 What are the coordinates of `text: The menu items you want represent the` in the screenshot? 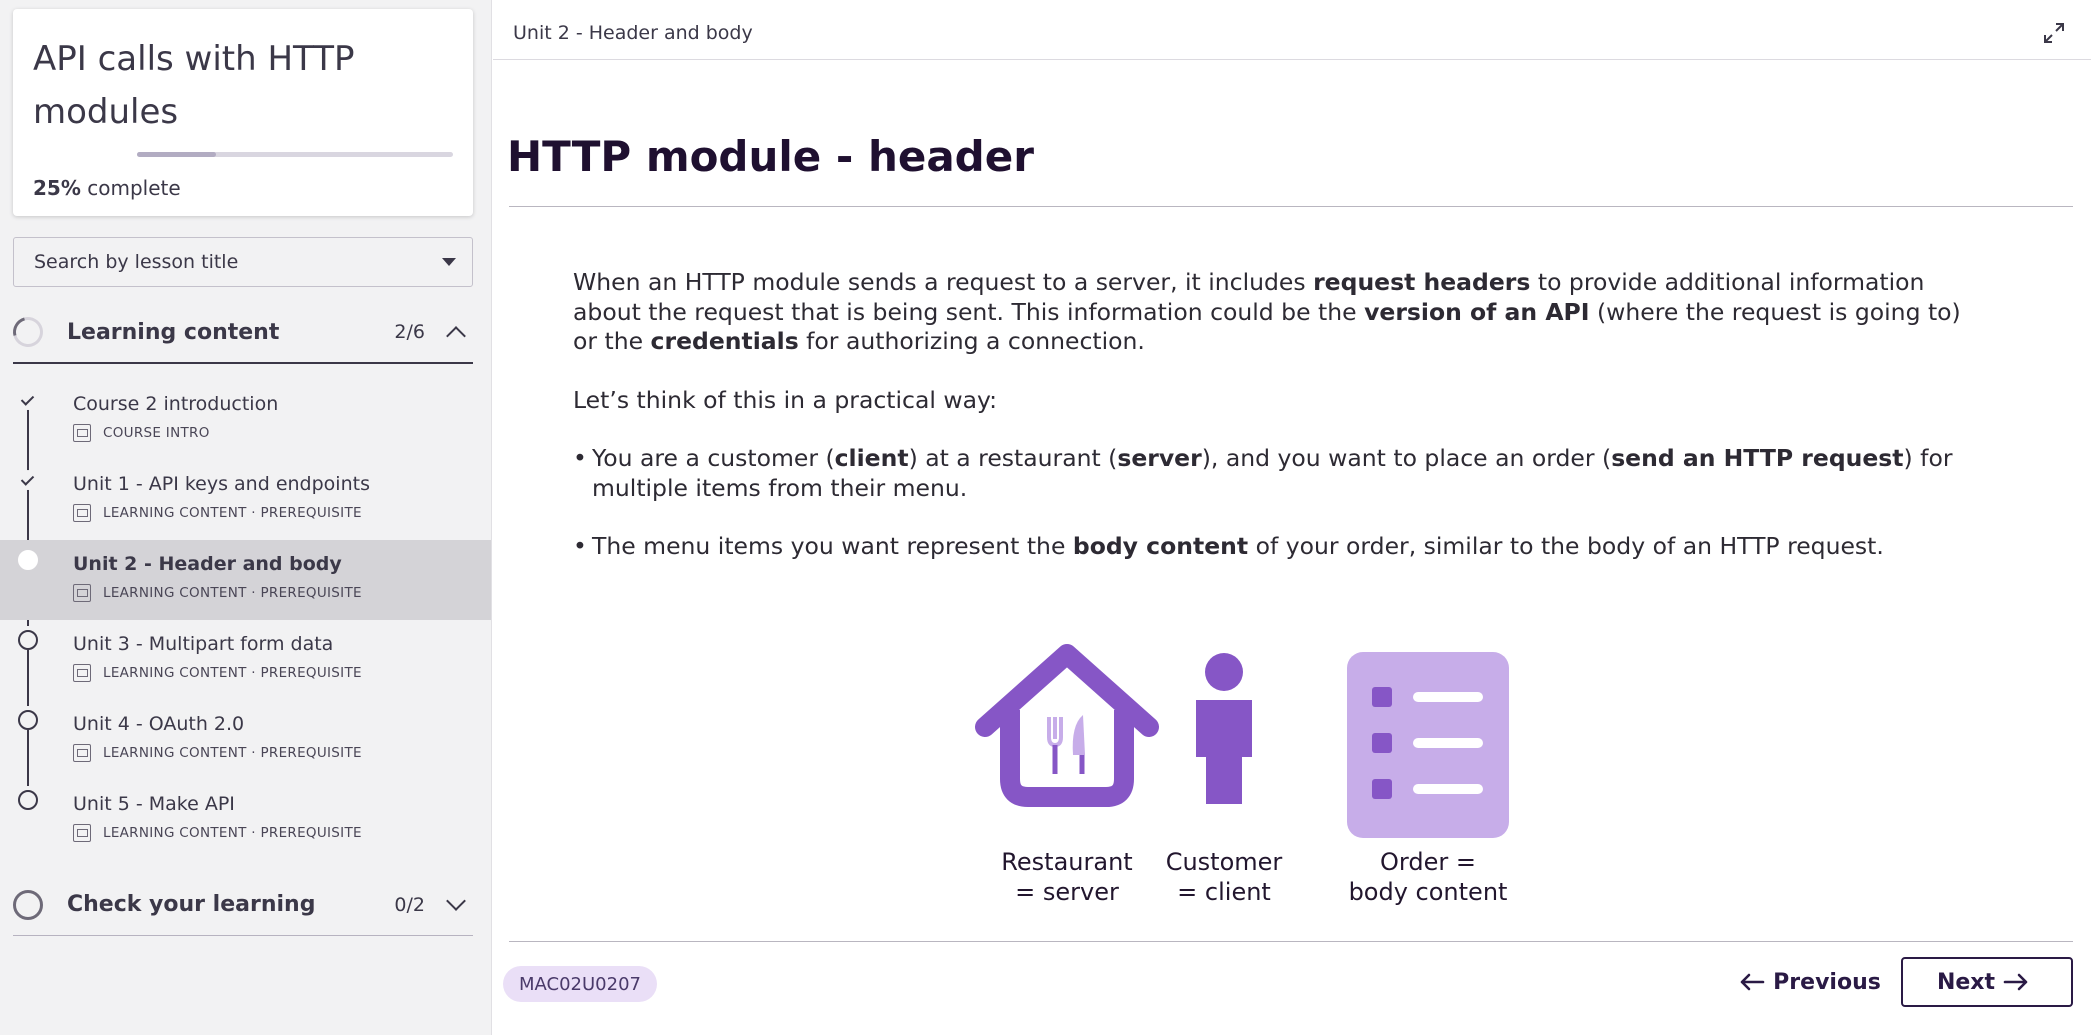 It's located at (832, 546).